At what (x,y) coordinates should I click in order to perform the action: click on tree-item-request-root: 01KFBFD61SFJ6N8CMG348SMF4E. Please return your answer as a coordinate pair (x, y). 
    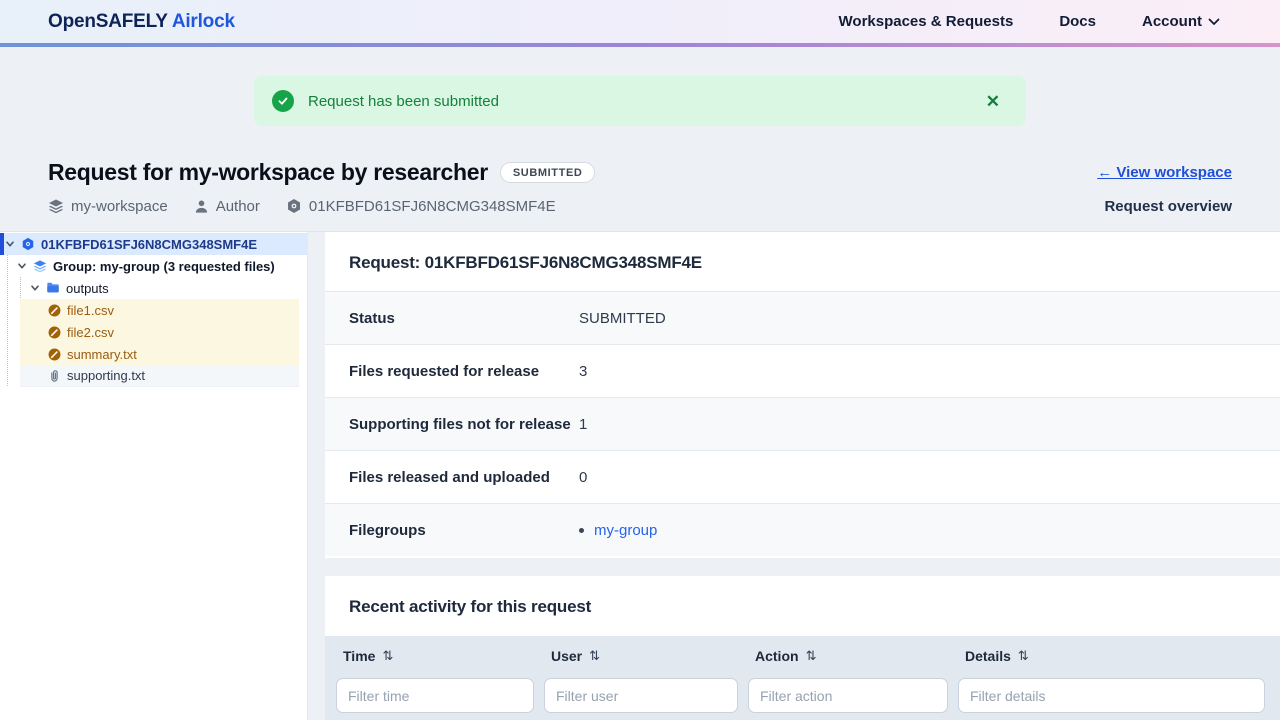
    Looking at the image, I should click on (153, 244).